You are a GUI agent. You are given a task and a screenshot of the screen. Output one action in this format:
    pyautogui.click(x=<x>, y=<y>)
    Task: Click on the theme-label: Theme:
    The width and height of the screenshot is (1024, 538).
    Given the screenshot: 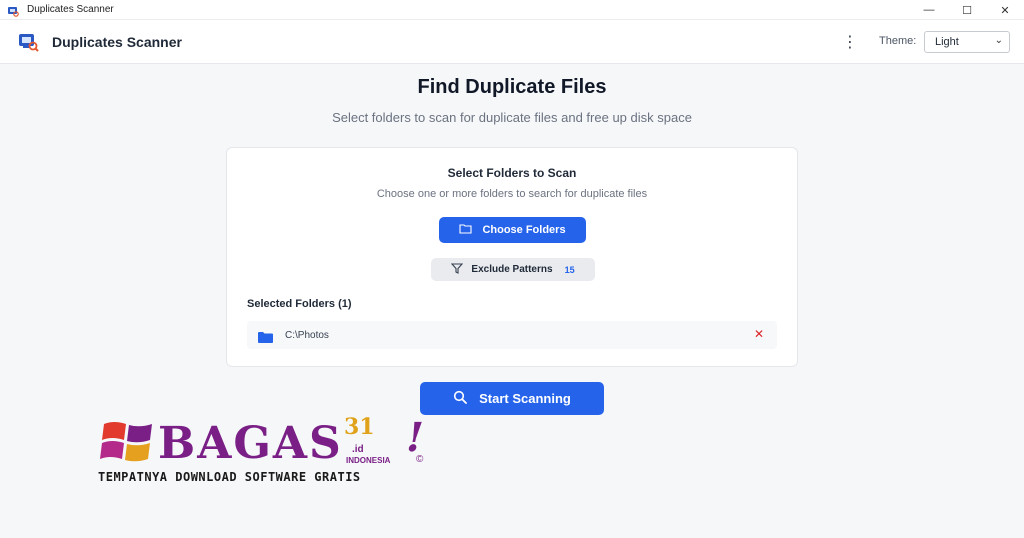 What is the action you would take?
    pyautogui.click(x=898, y=41)
    